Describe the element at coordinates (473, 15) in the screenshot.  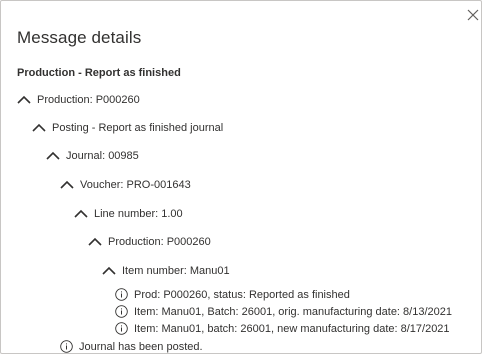
I see `close-icon` at that location.